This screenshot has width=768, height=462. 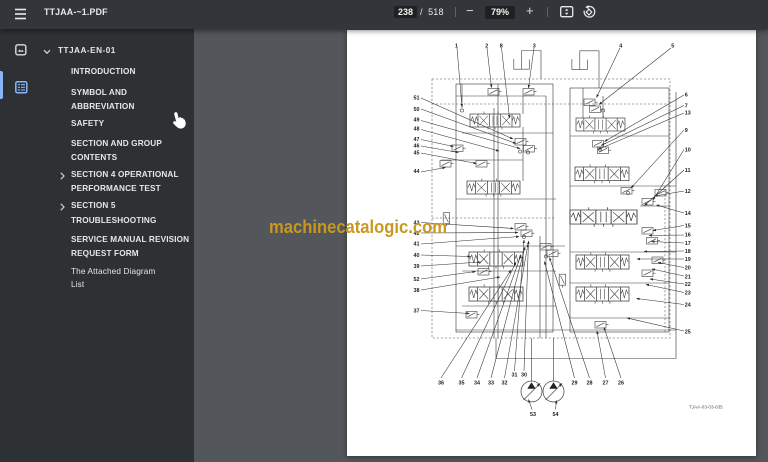 What do you see at coordinates (417, 172) in the screenshot?
I see `svg-text: 44` at bounding box center [417, 172].